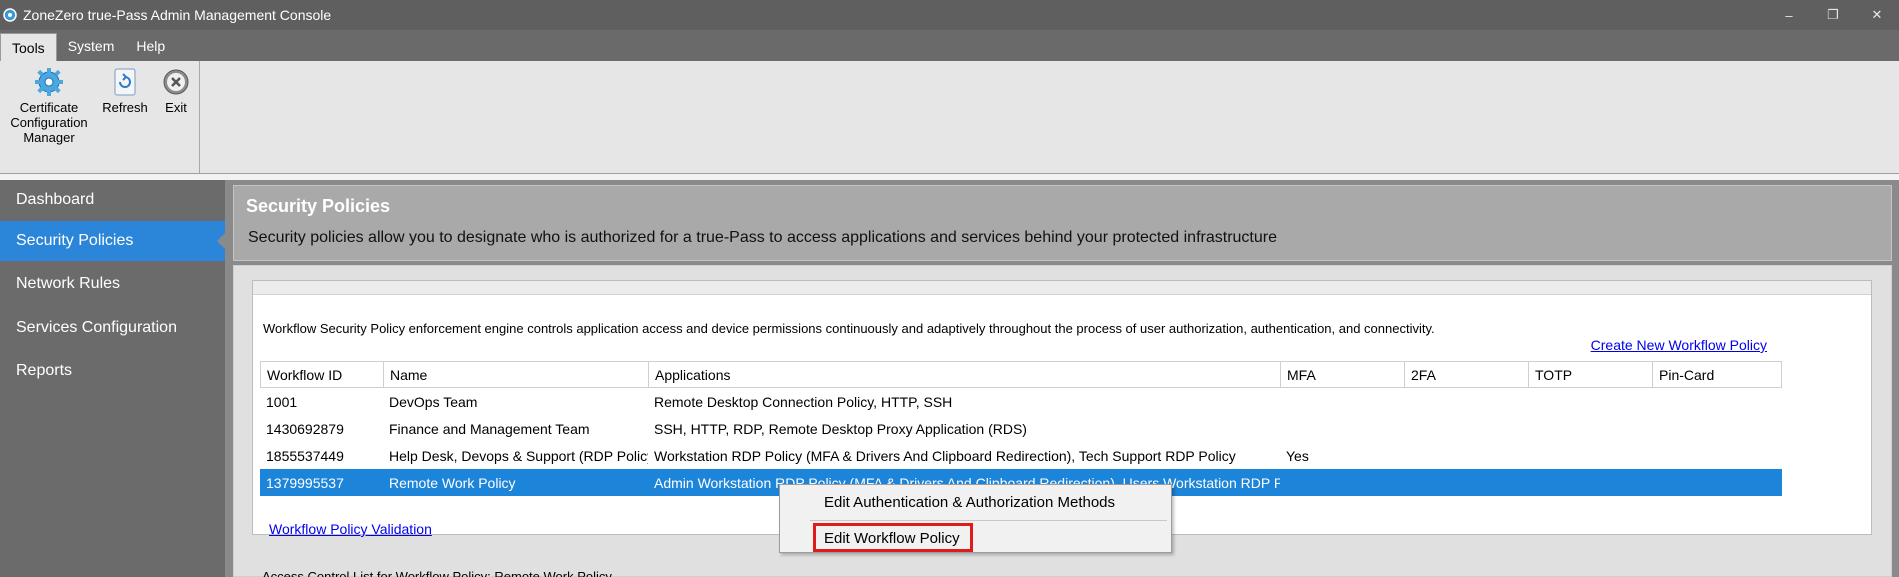 The height and width of the screenshot is (577, 1899). What do you see at coordinates (176, 82) in the screenshot?
I see `close-circle-icon` at bounding box center [176, 82].